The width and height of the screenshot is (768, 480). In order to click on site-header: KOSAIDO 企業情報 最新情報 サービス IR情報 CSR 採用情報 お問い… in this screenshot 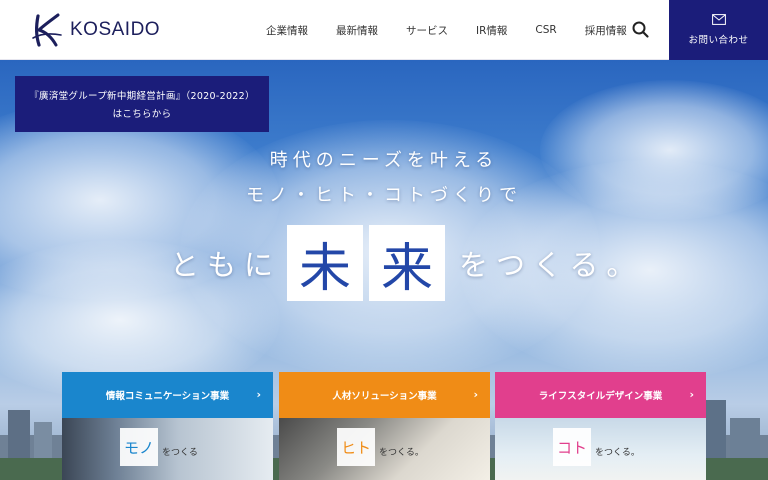, I will do `click(384, 30)`.